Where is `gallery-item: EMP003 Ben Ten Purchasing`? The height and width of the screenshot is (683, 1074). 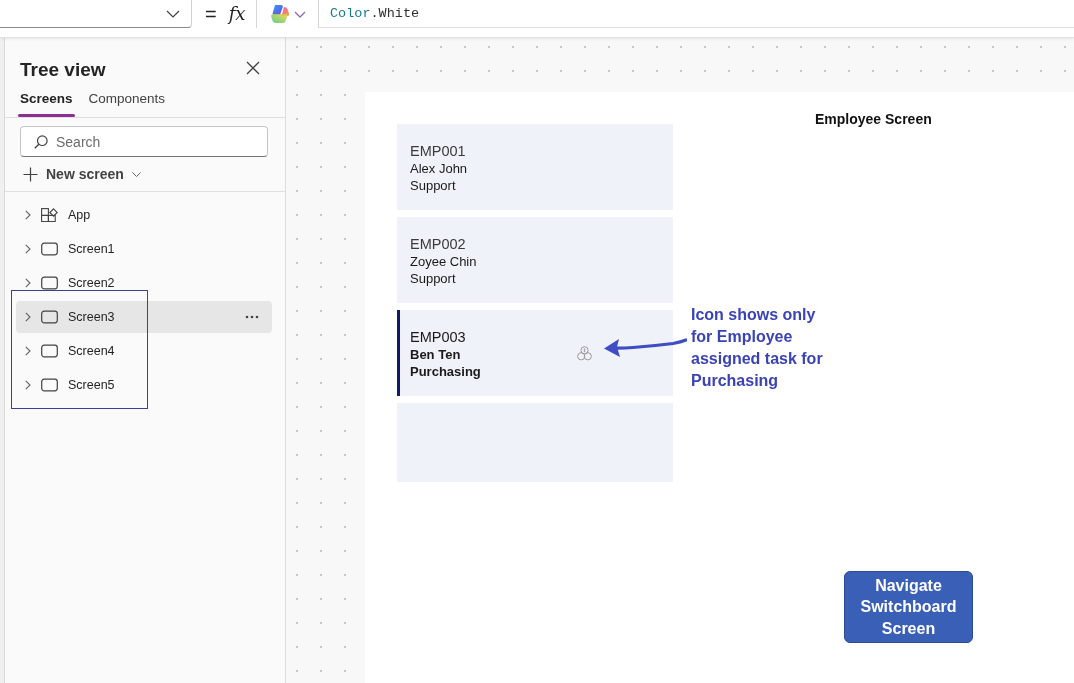 gallery-item: EMP003 Ben Ten Purchasing is located at coordinates (535, 353).